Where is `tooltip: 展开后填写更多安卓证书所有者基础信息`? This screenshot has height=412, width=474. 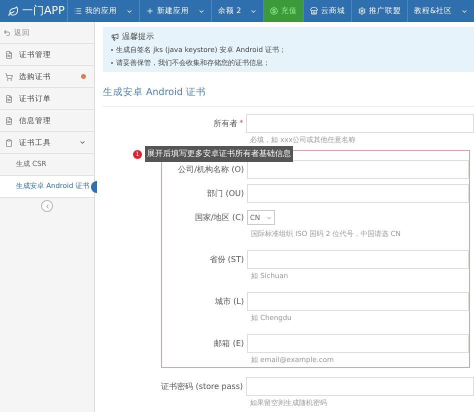 tooltip: 展开后填写更多安卓证书所有者基础信息 is located at coordinates (219, 154).